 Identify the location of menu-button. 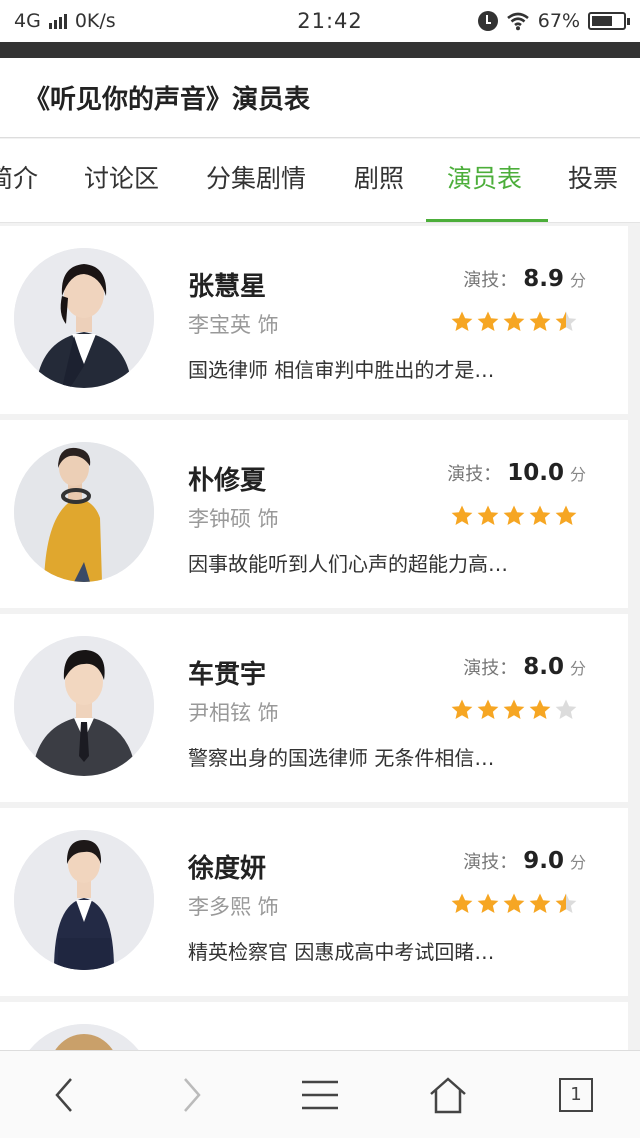
(320, 1094).